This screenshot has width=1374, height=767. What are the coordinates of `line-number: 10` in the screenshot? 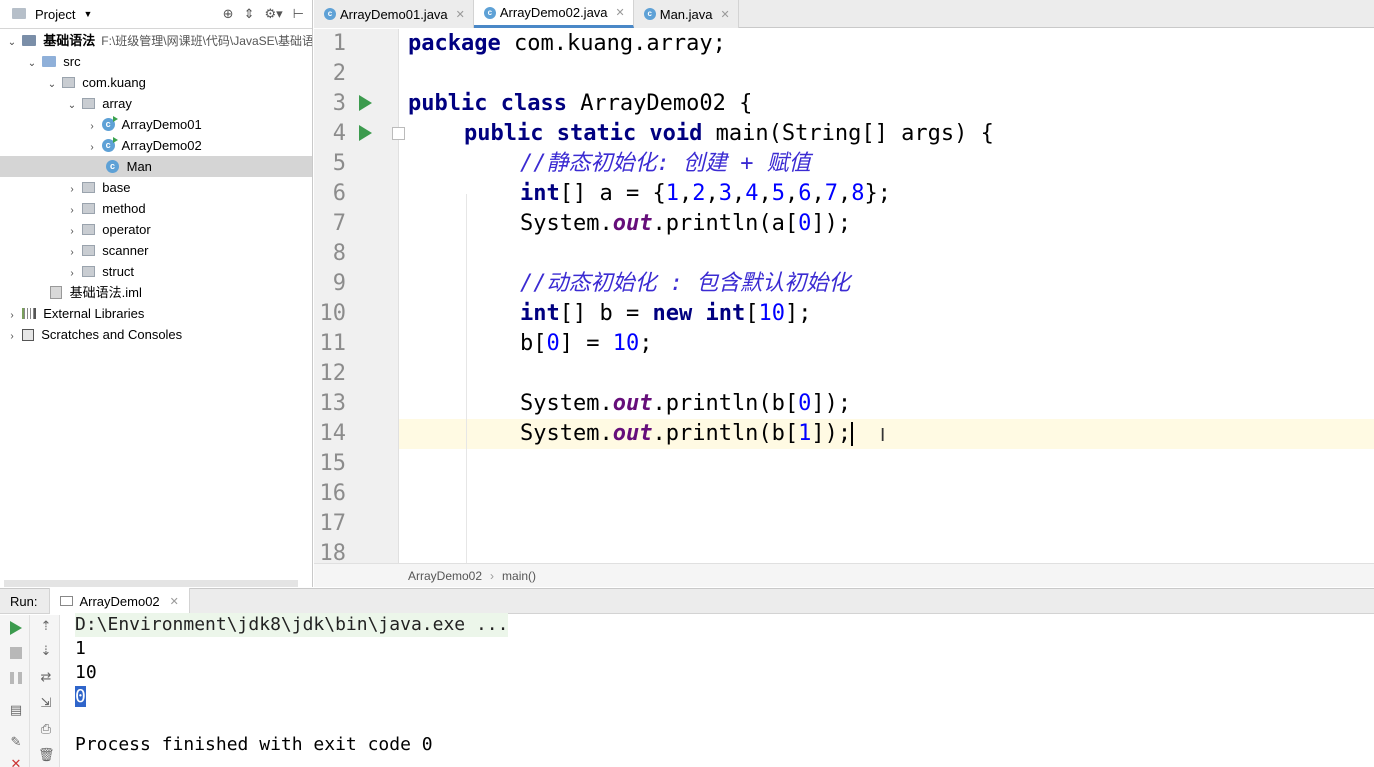 It's located at (333, 313).